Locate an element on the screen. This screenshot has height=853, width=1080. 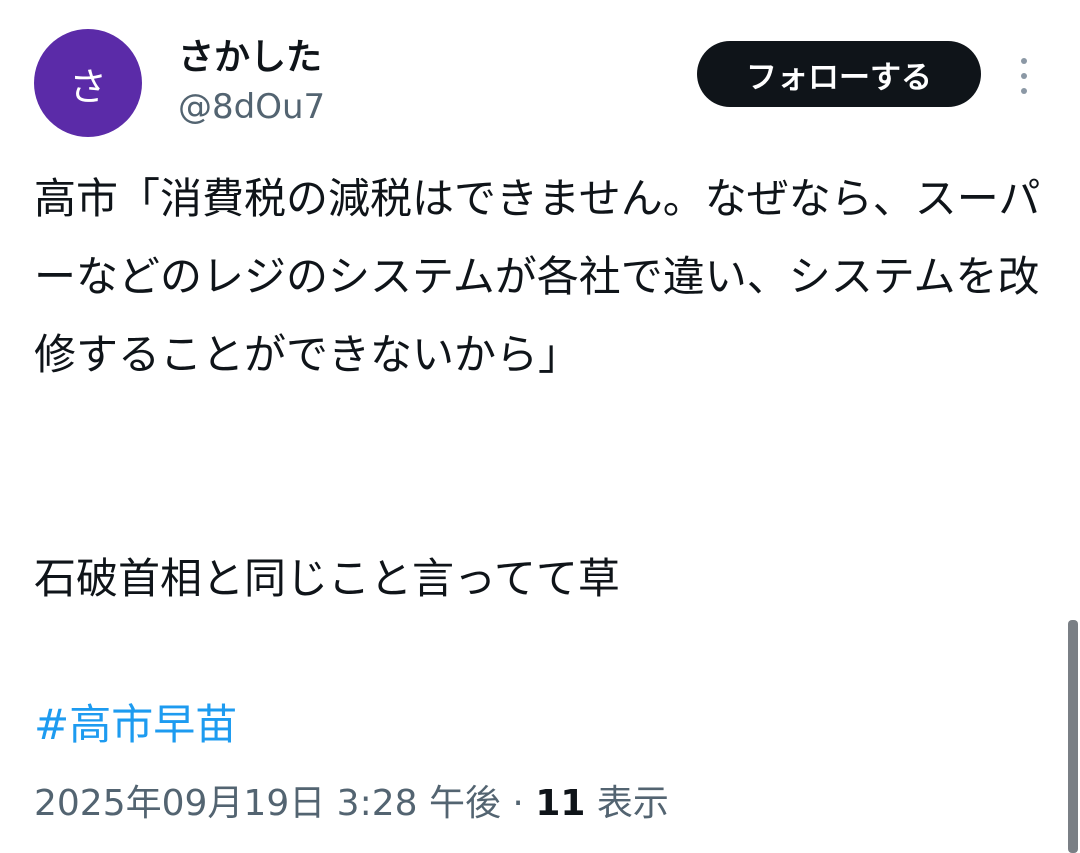
timestamp-link: 2025年09月19日 3:28 午後 is located at coordinates (267, 803).